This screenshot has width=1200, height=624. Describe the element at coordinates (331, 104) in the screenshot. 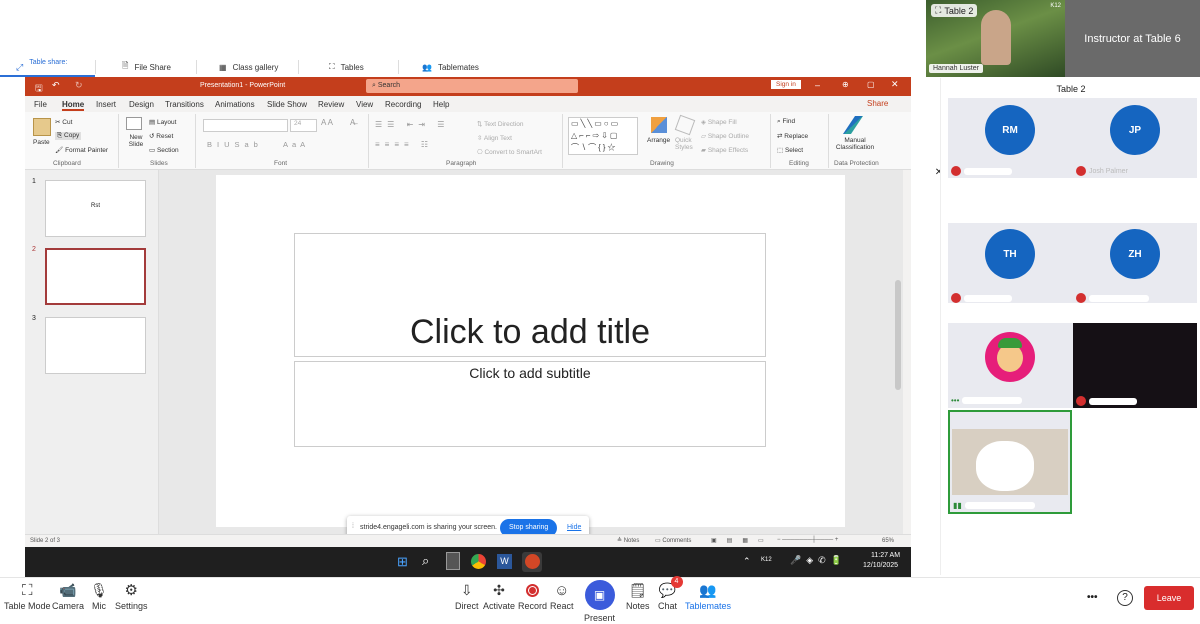

I see `ribbon-tab: Review` at that location.